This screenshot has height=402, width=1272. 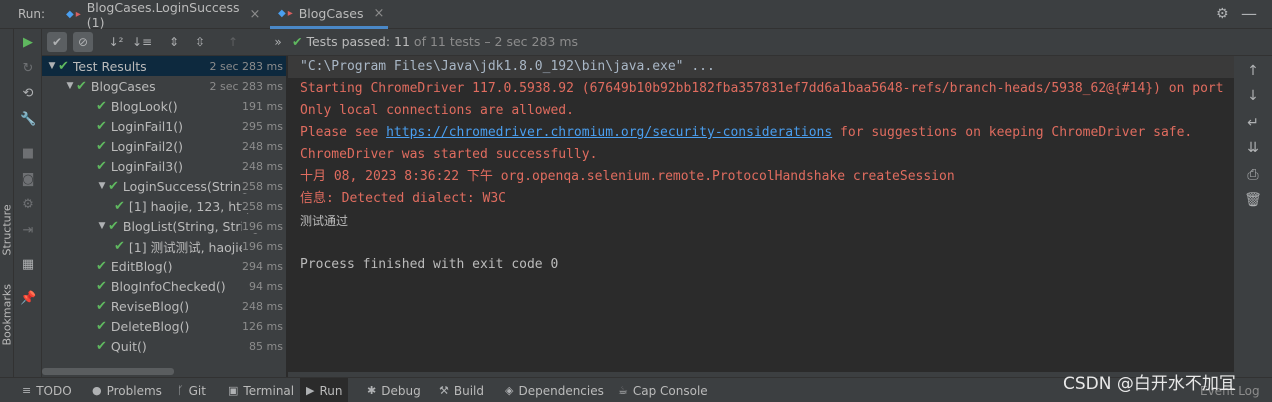 What do you see at coordinates (150, 326) in the screenshot?
I see `test-name: DeleteBlog()` at bounding box center [150, 326].